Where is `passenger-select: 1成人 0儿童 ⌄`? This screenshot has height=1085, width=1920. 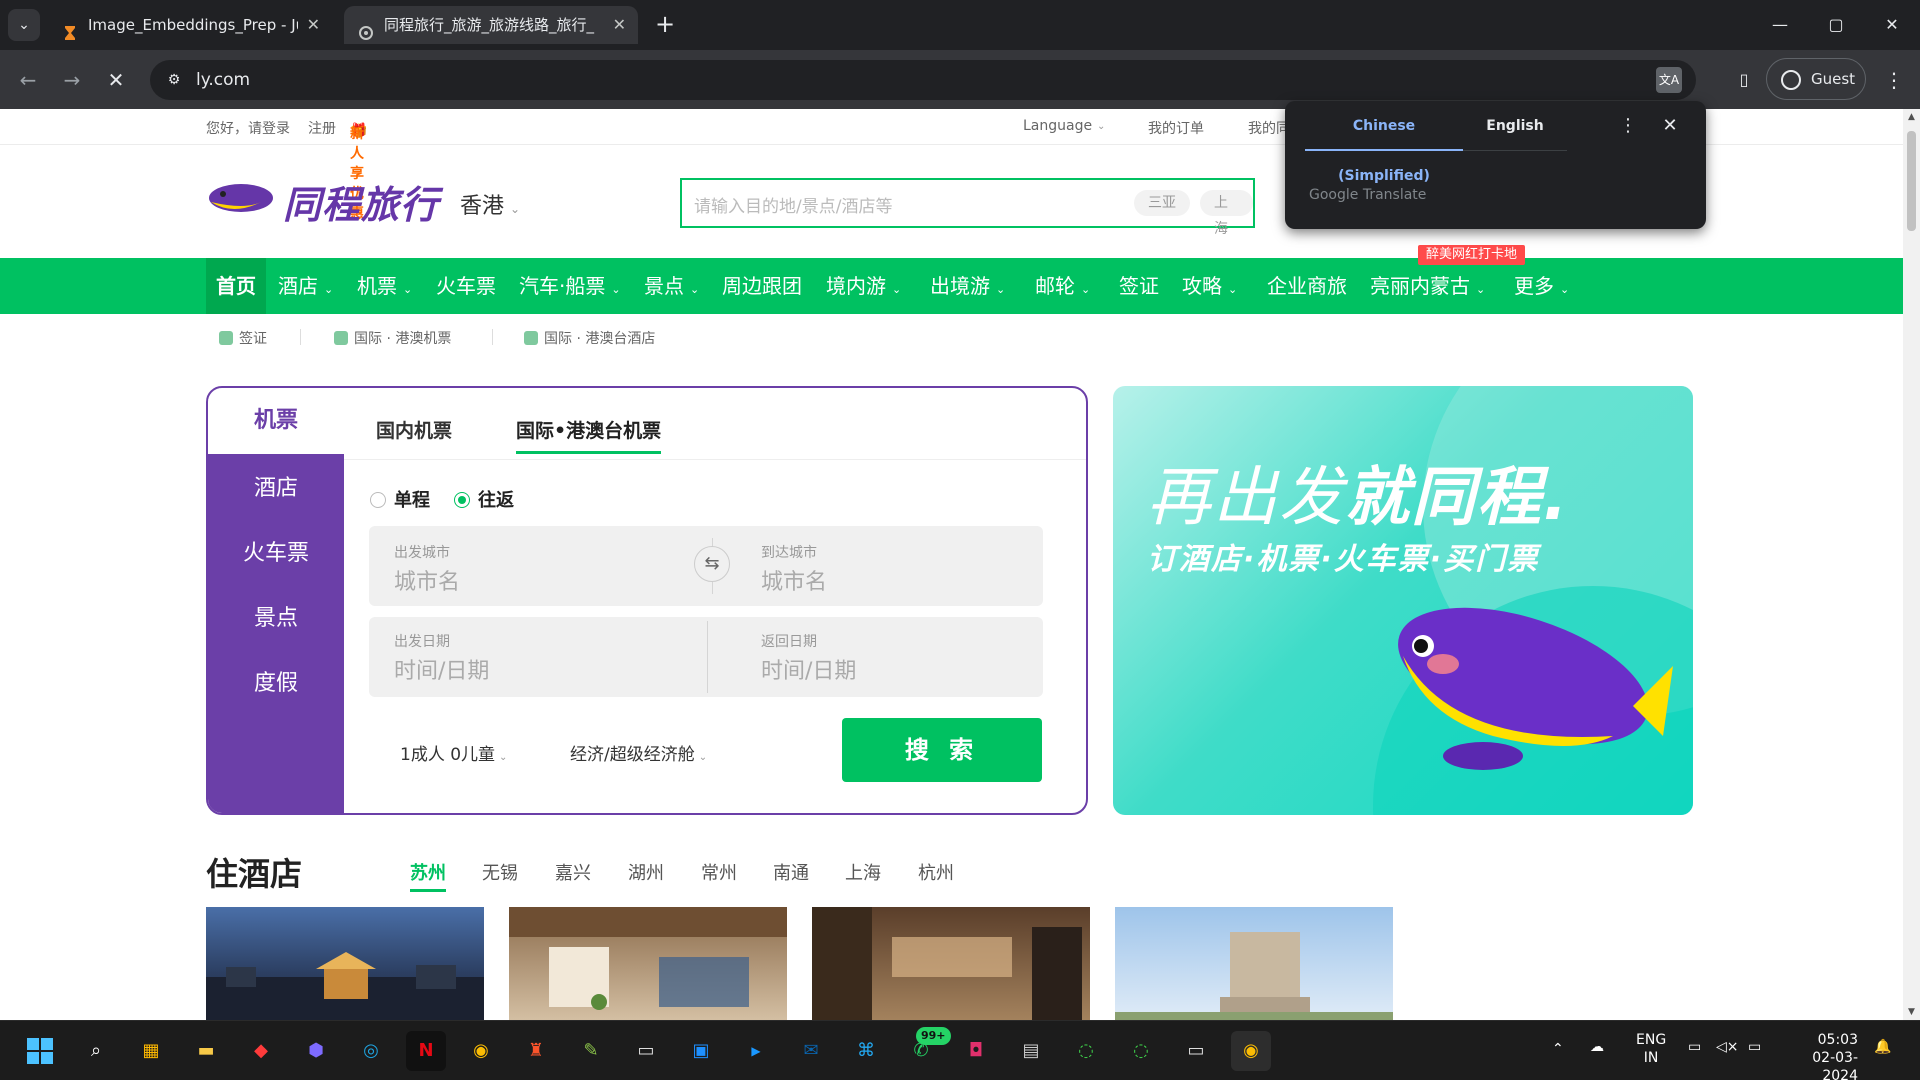
passenger-select: 1成人 0儿童 ⌄ is located at coordinates (453, 752).